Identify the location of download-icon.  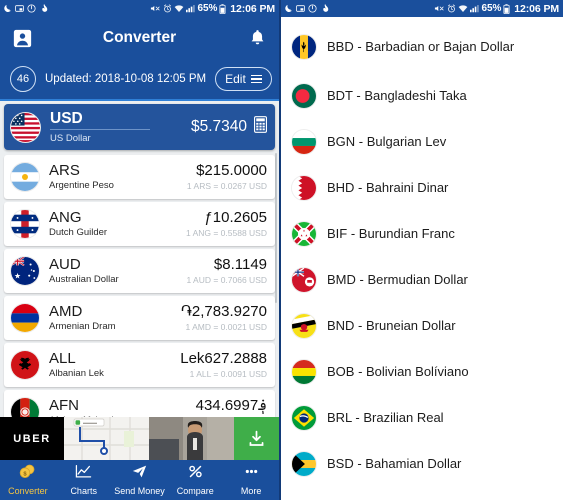
(256, 438).